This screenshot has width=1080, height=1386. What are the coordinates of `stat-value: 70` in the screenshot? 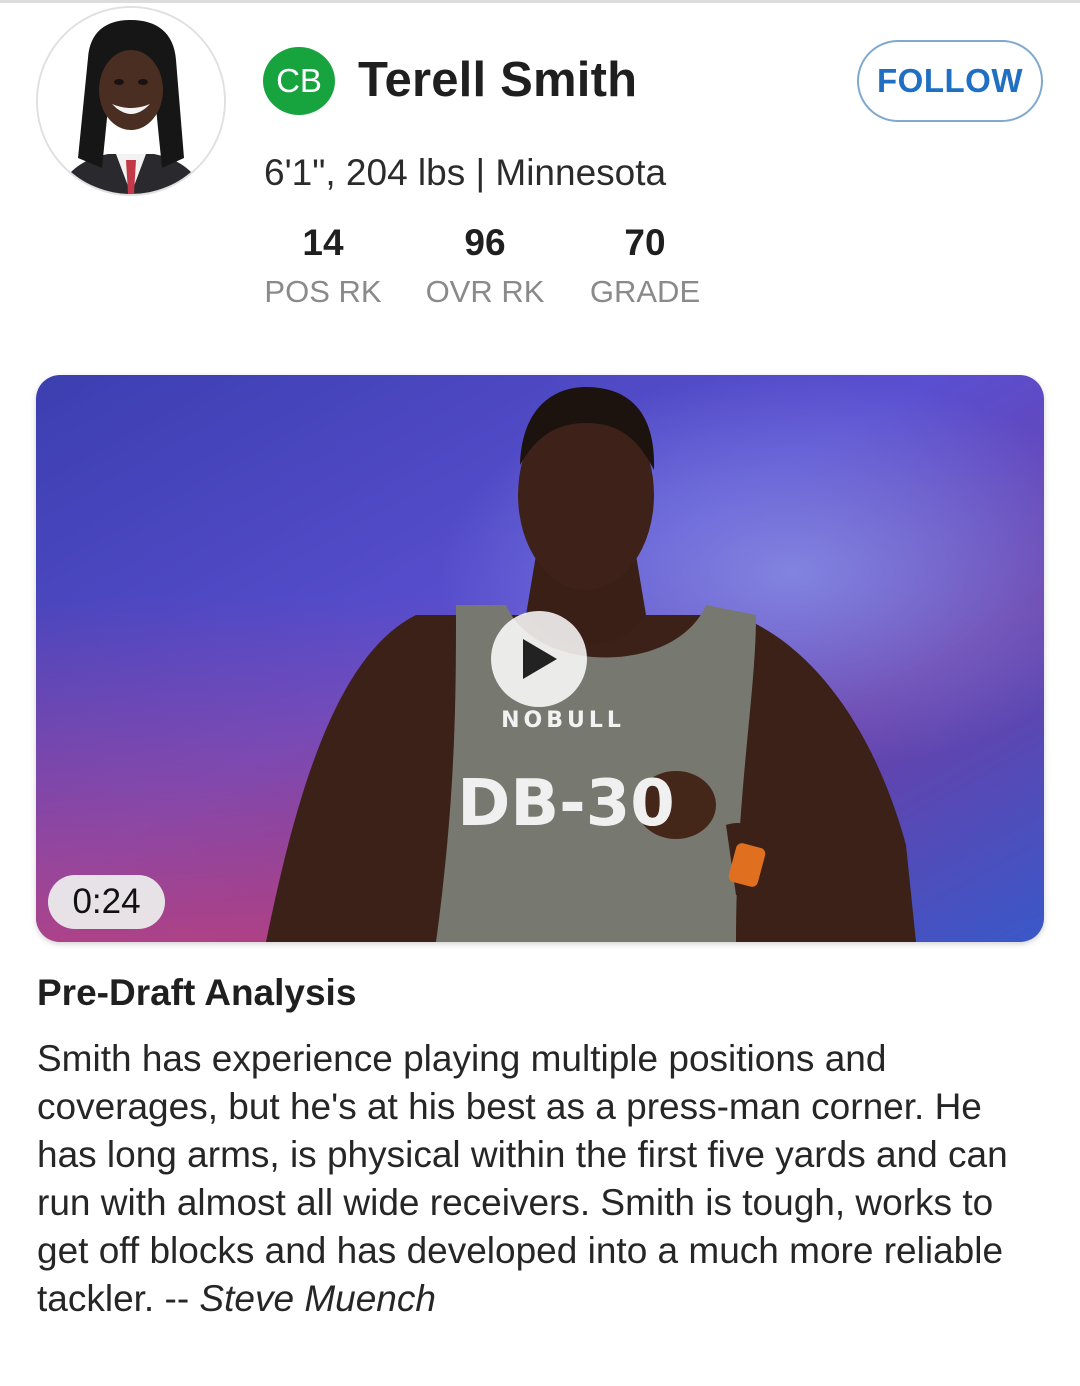 It's located at (645, 242).